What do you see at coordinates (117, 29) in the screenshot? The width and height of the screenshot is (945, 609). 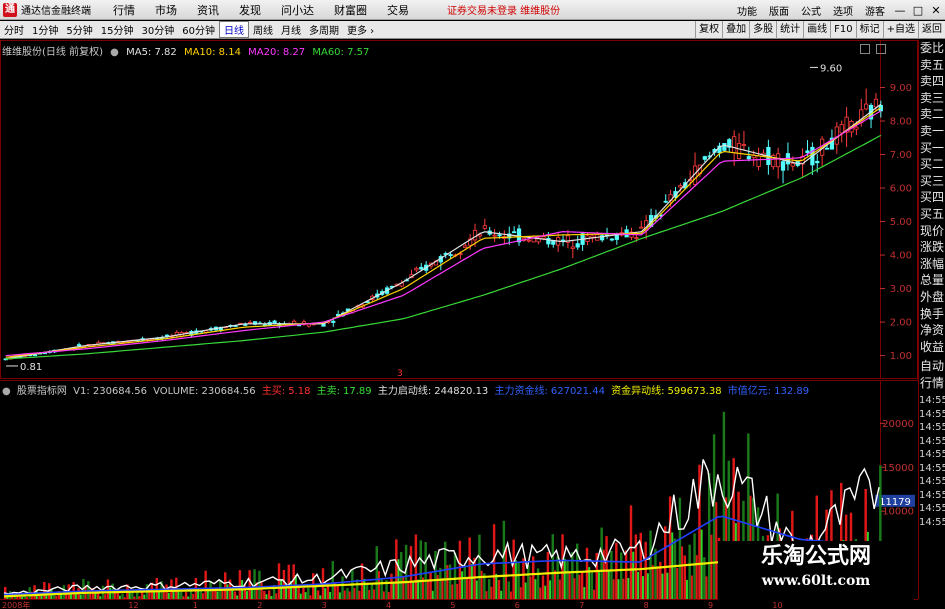 I see `period-15min: 15分钟` at bounding box center [117, 29].